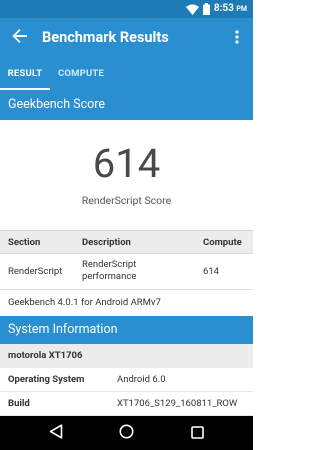  What do you see at coordinates (105, 37) in the screenshot?
I see `page-title: Benchmark Results` at bounding box center [105, 37].